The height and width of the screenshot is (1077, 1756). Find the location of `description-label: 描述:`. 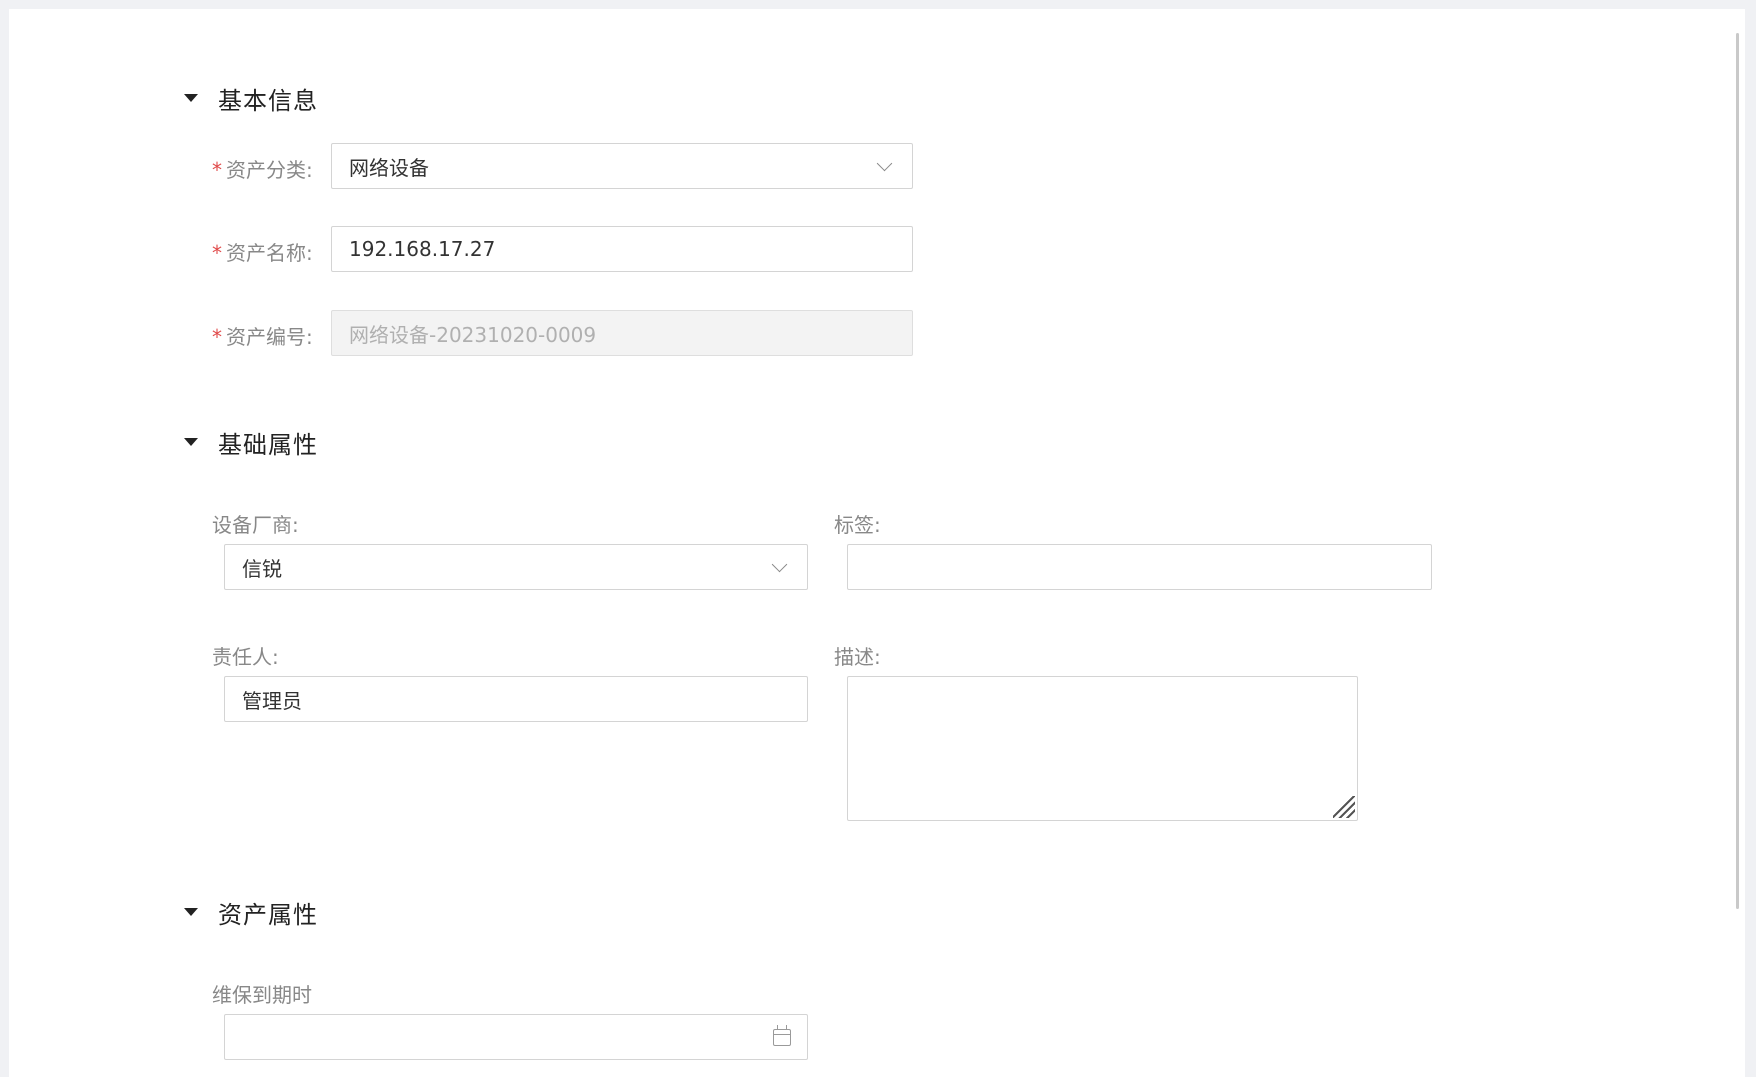

description-label: 描述: is located at coordinates (857, 657).